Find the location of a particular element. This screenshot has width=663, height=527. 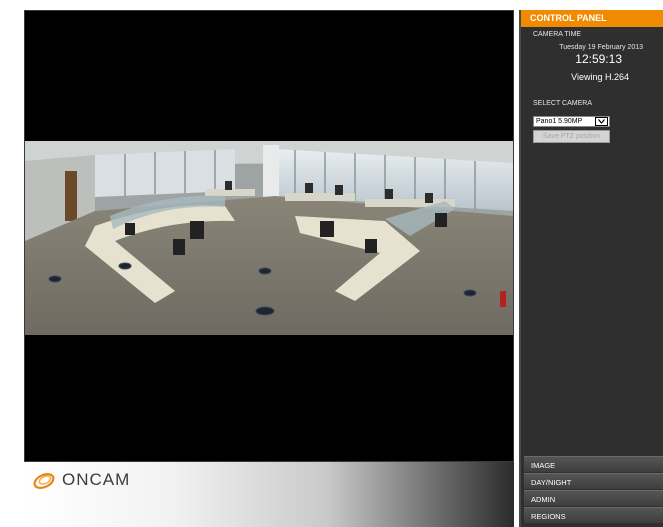

control-panel-title: CONTROL PANEL is located at coordinates (592, 18).